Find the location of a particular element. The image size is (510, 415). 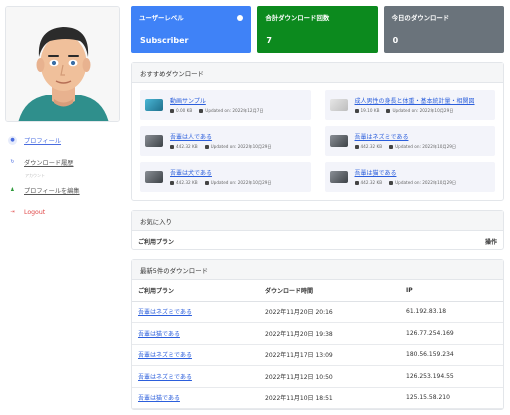

stat-total-downloads: 合計ダウンロード回数 7 is located at coordinates (317, 29).